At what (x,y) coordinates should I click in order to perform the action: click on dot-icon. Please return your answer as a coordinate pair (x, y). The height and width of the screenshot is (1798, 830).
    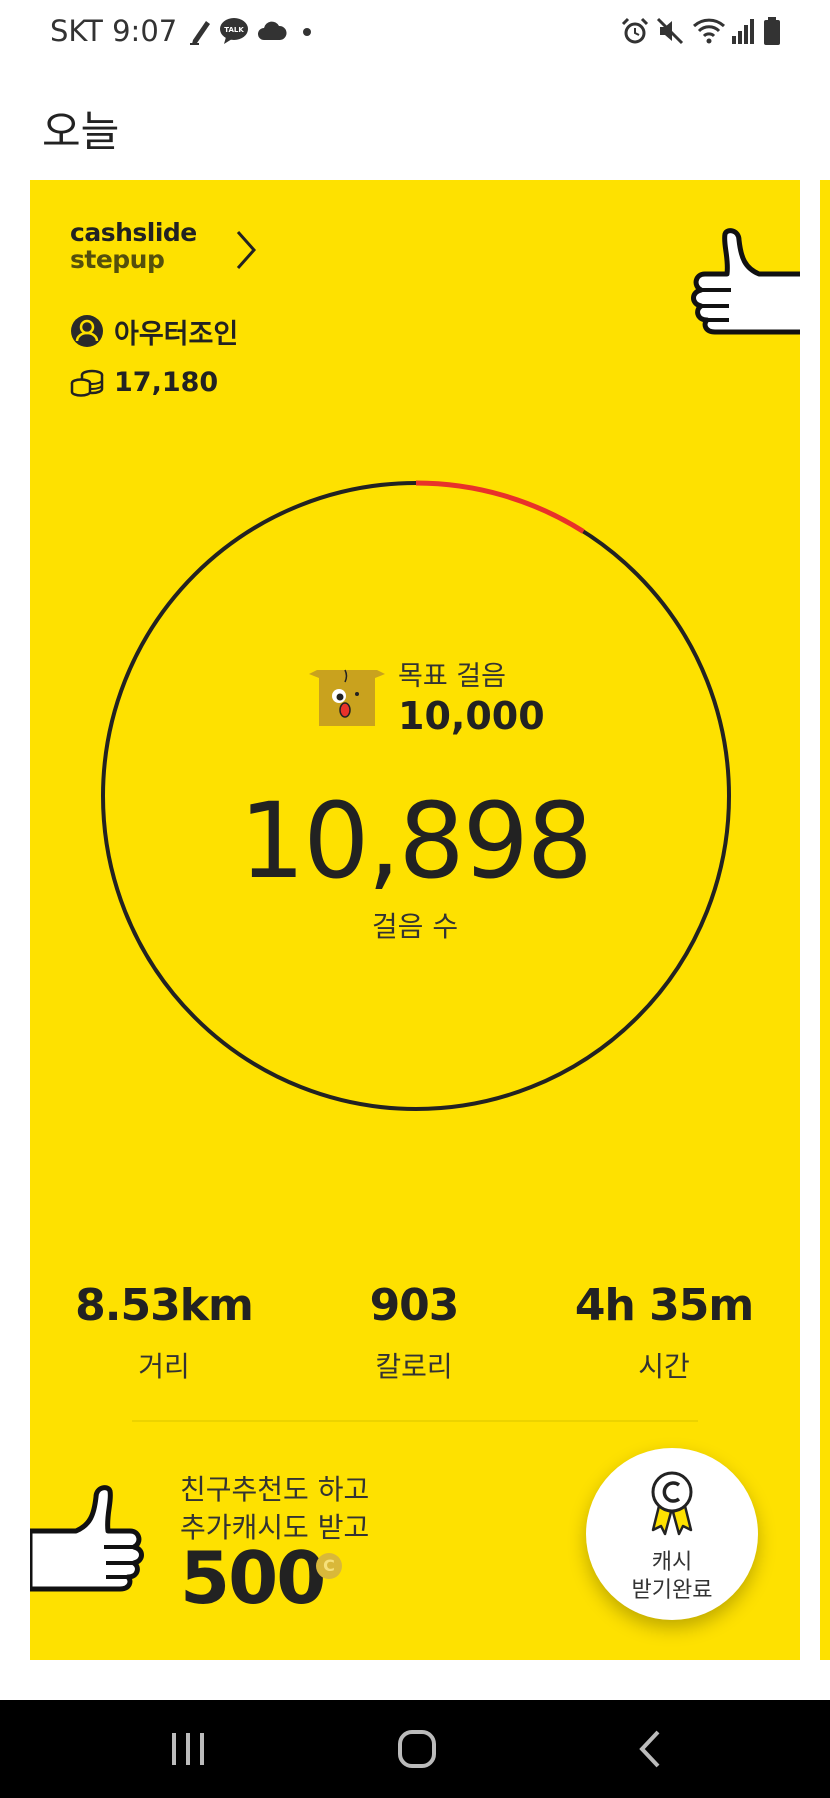
    Looking at the image, I should click on (307, 32).